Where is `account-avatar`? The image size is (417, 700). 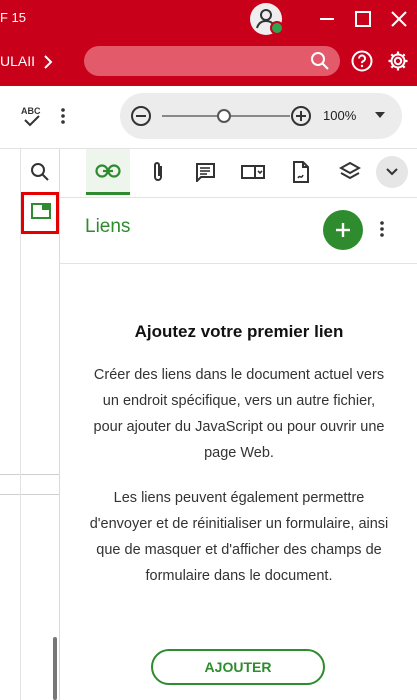
account-avatar is located at coordinates (267, 19).